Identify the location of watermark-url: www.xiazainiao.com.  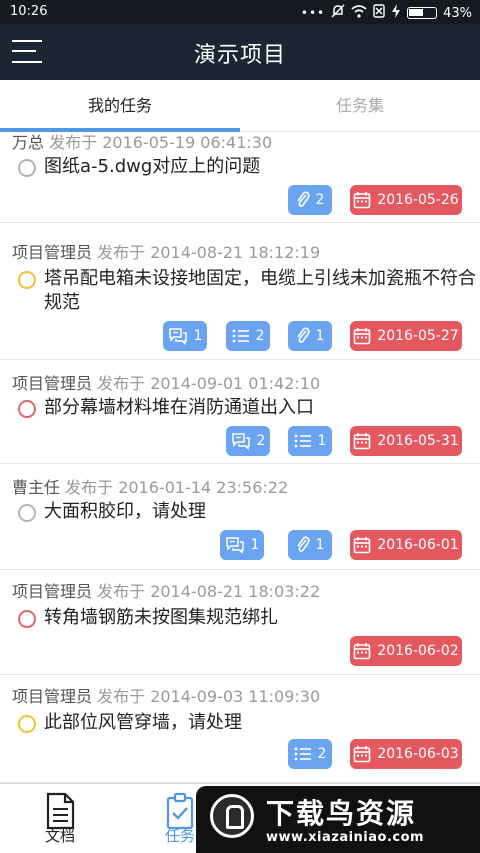
(345, 837).